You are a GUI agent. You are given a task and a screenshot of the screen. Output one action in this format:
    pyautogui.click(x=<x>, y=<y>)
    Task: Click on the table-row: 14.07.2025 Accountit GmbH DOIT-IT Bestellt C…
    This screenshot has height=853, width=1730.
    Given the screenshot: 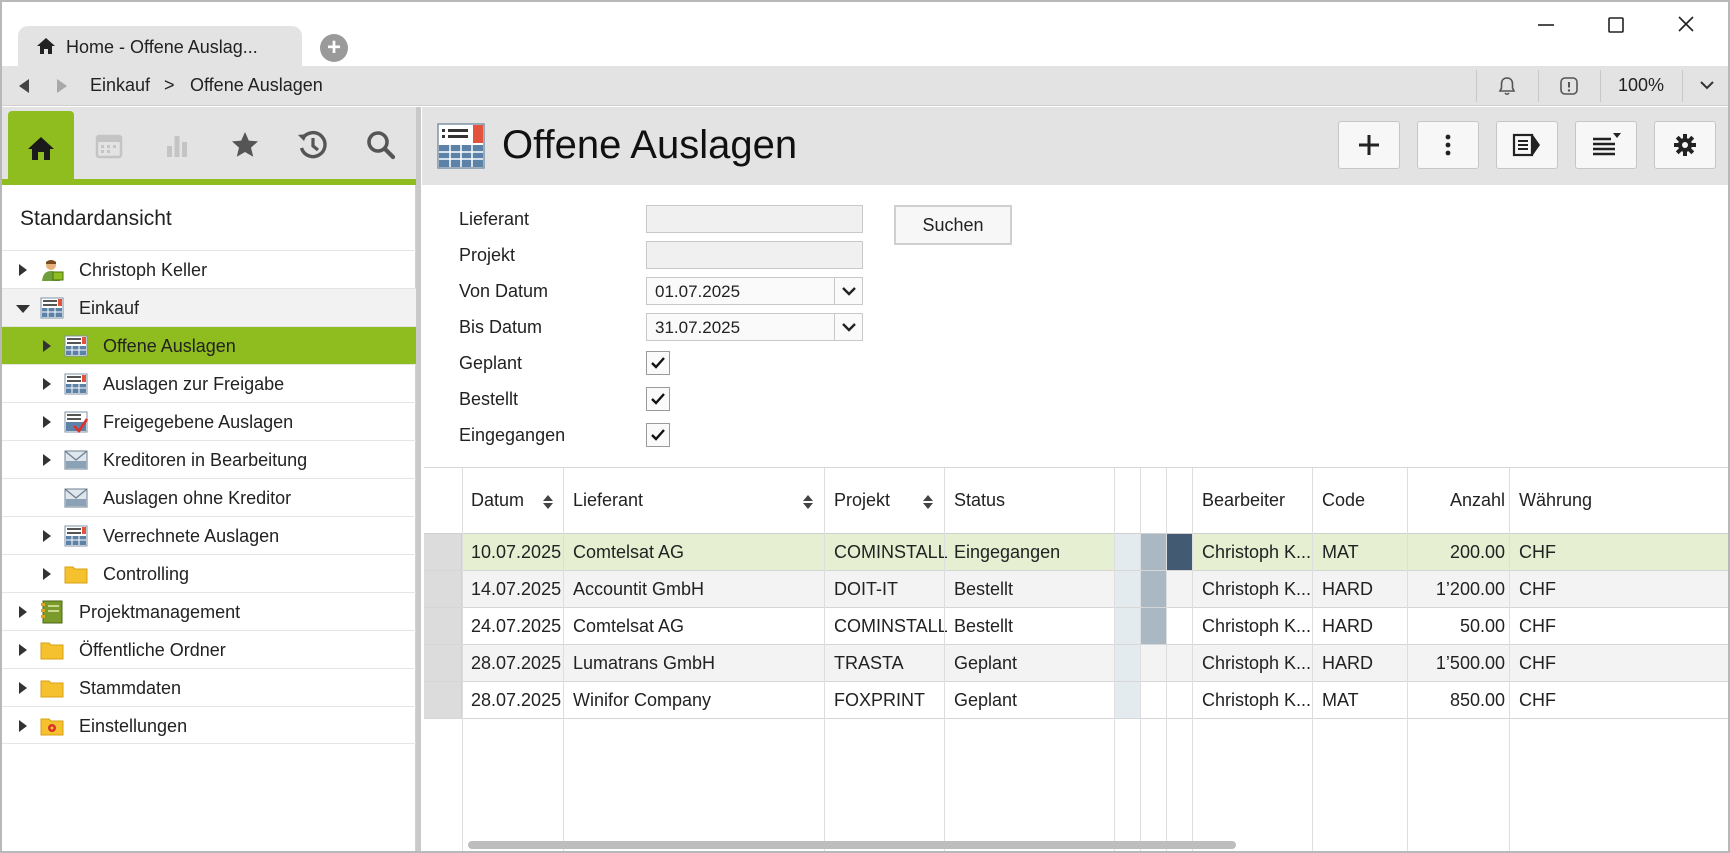 What is the action you would take?
    pyautogui.click(x=1076, y=589)
    